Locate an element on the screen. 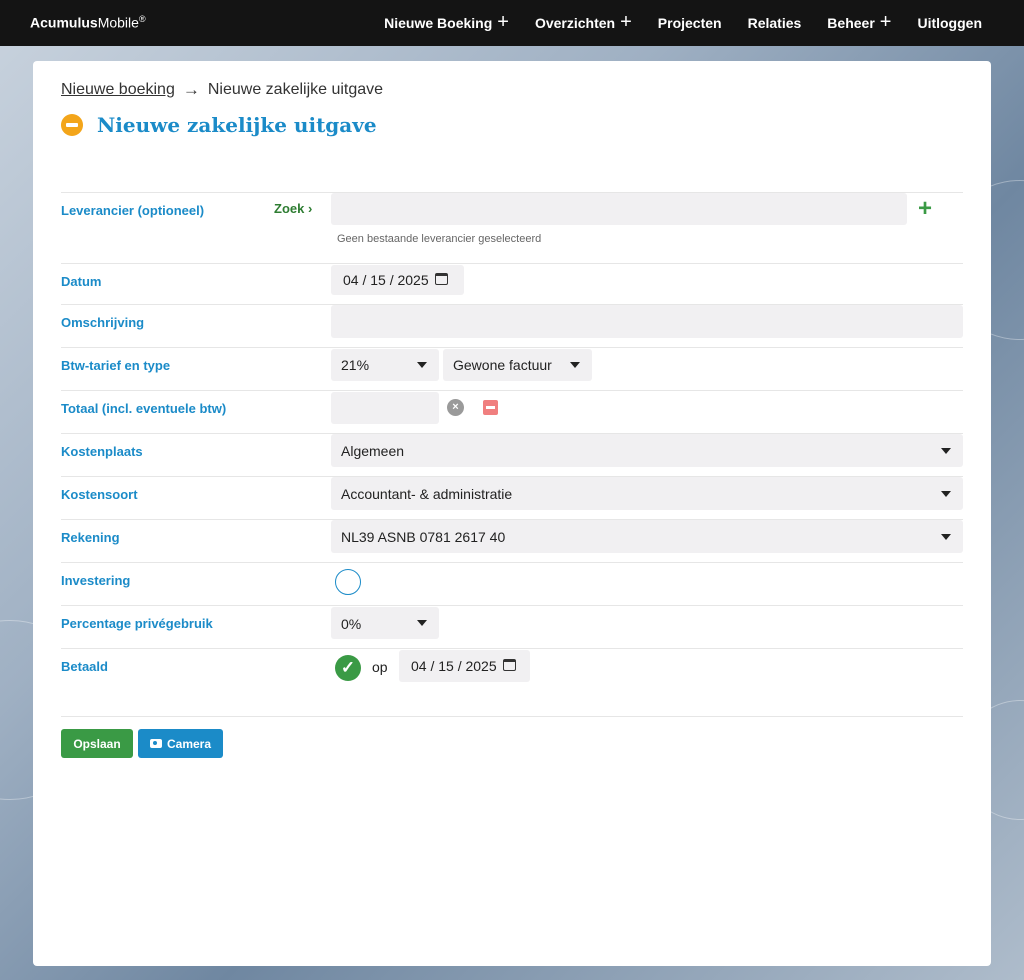  nav-nieuwe-boeking: Nieuwe Boeking + is located at coordinates (446, 22).